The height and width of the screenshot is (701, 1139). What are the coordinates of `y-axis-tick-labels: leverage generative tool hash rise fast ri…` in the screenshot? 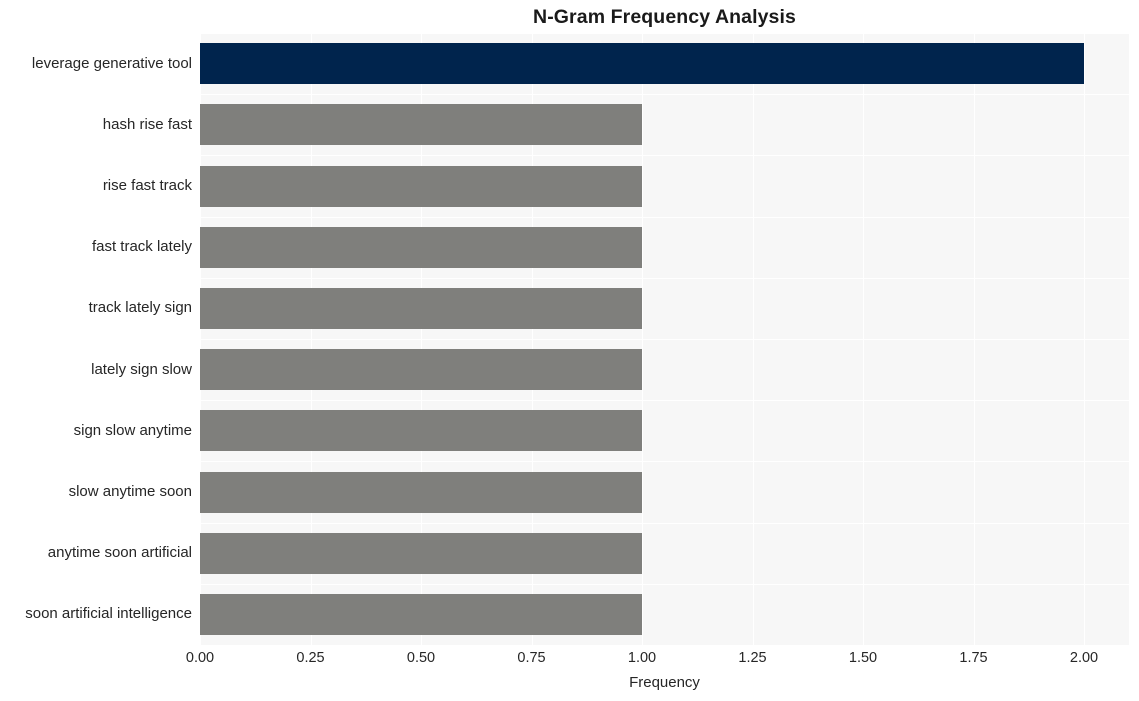 It's located at (96, 339).